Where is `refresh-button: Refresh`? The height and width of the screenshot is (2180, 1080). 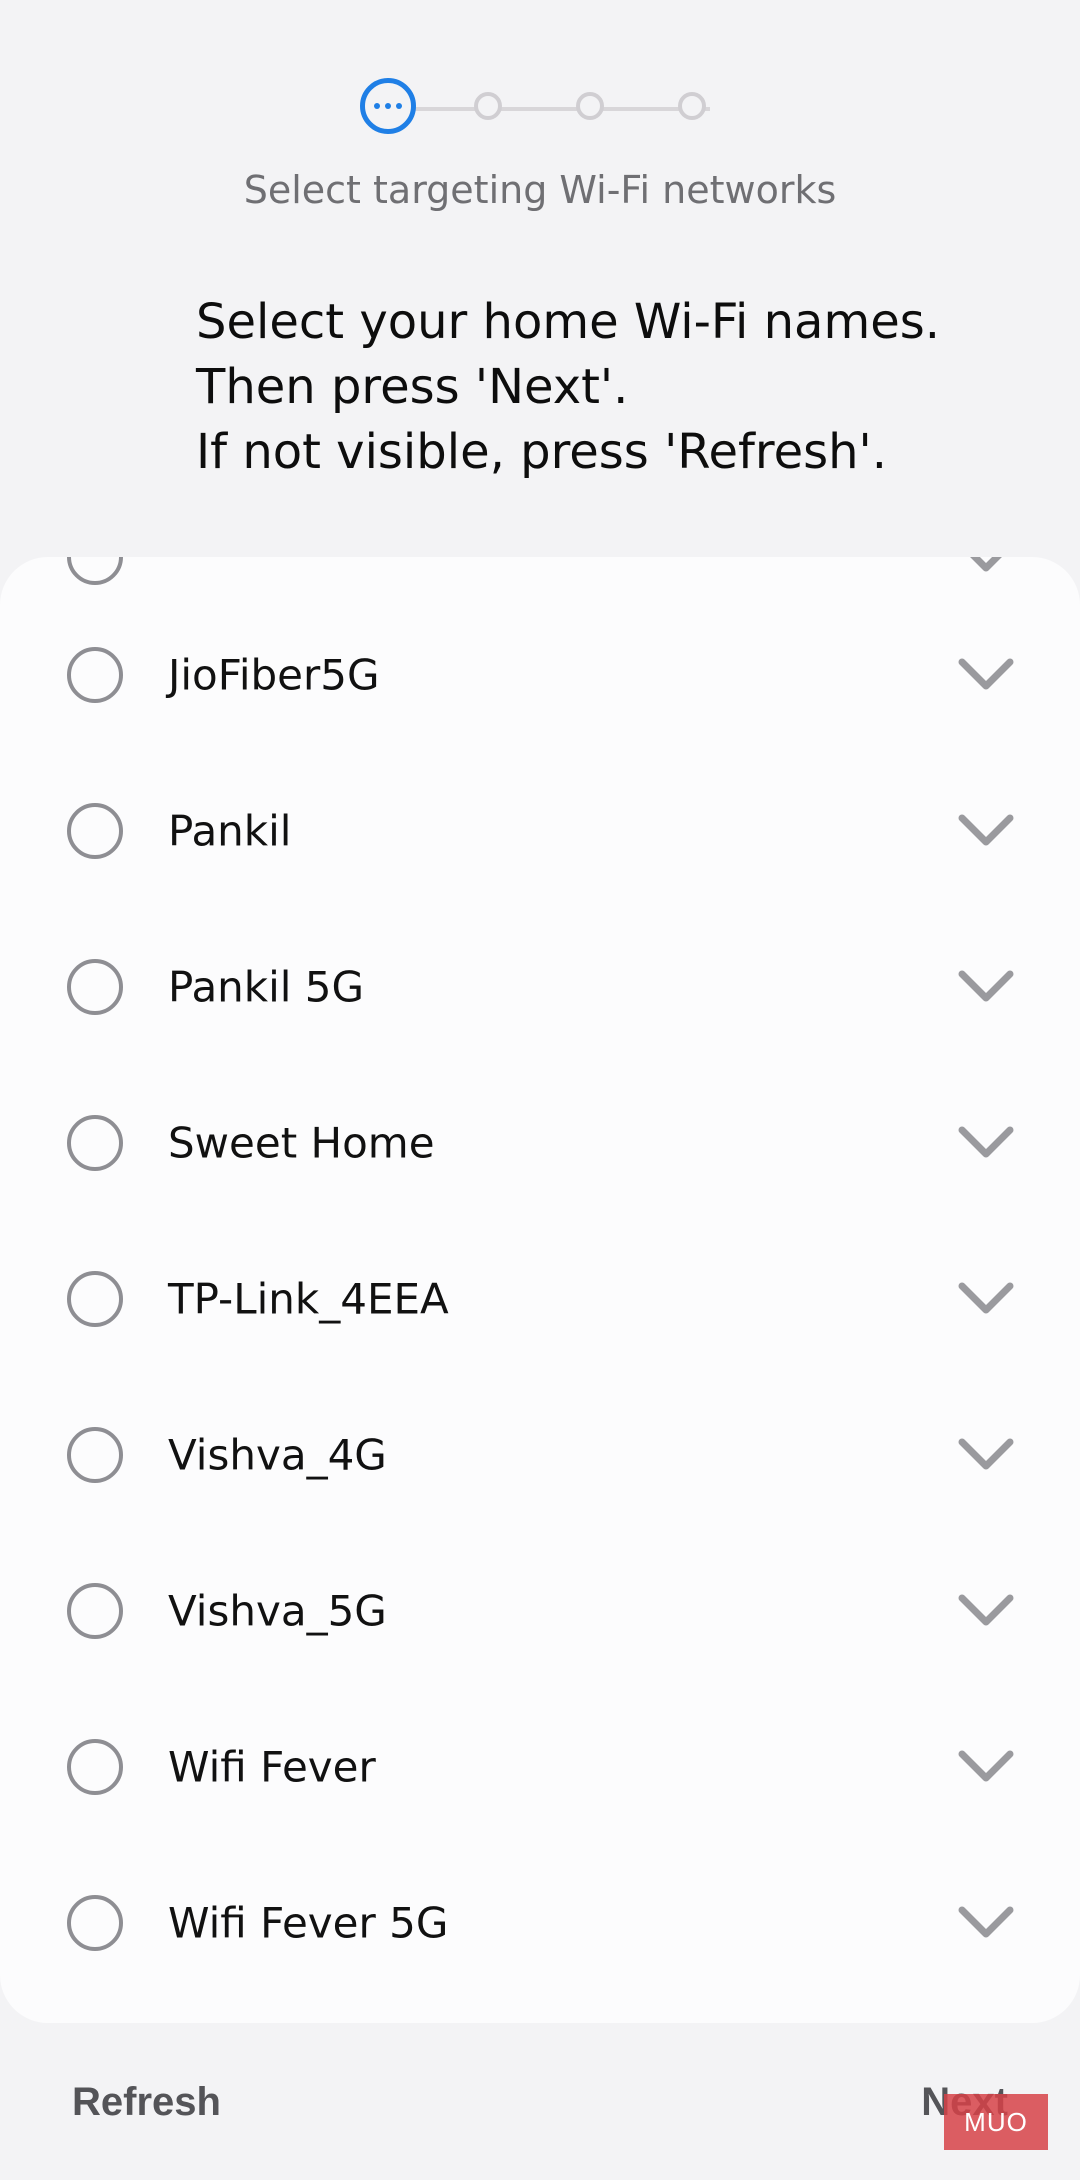
refresh-button: Refresh is located at coordinates (146, 2102).